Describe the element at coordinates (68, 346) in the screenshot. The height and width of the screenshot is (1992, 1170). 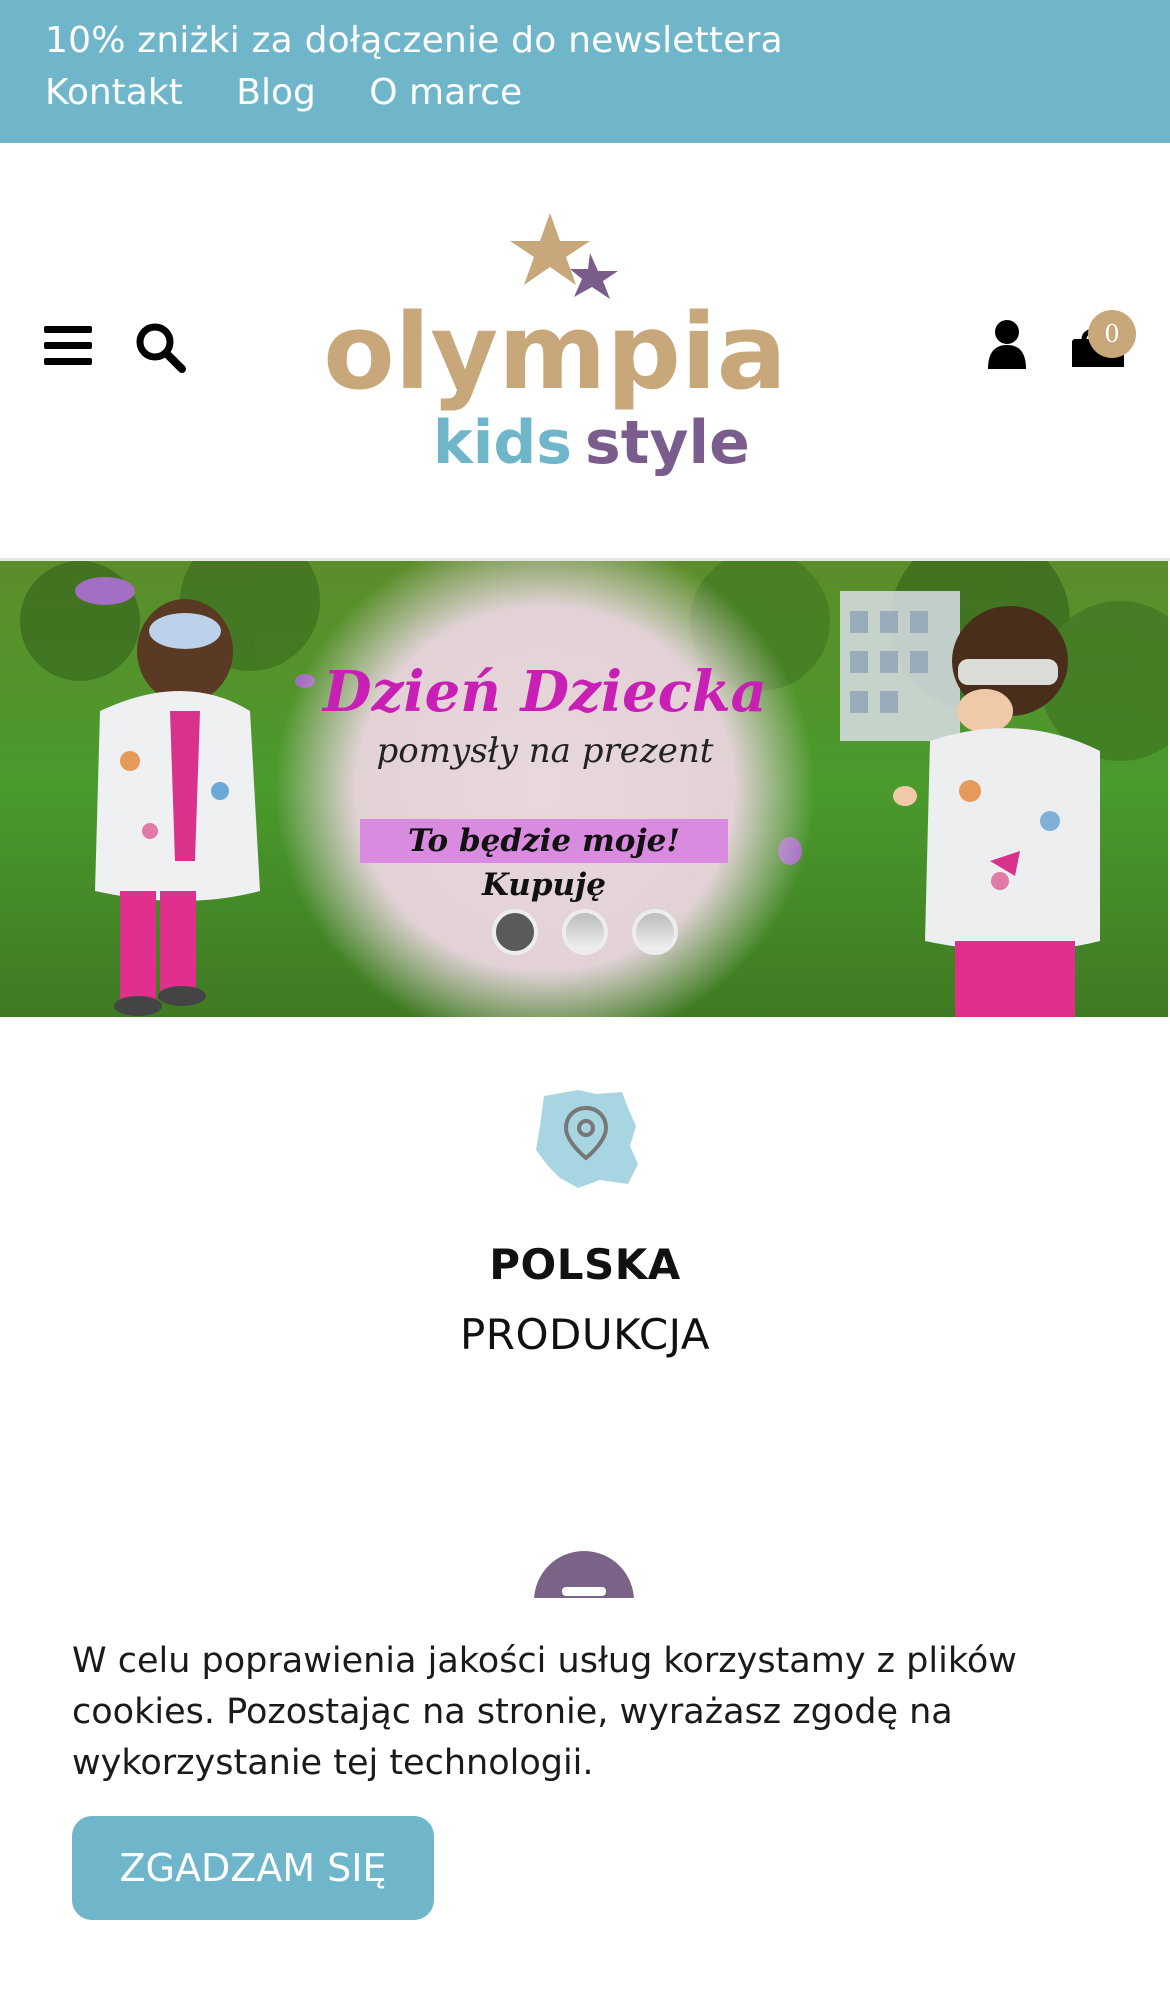
I see `menu-icon` at that location.